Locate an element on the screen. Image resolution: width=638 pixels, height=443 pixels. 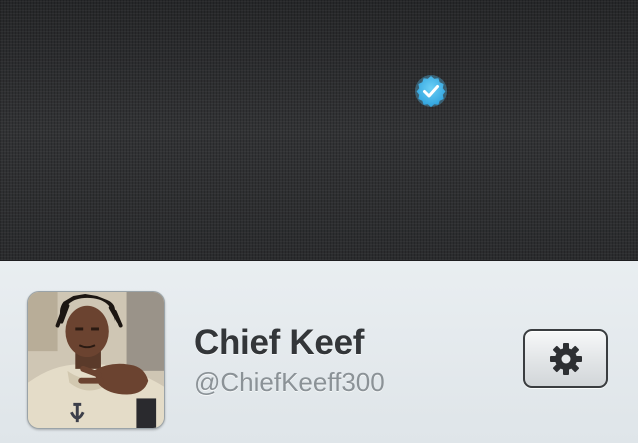
settings-button is located at coordinates (565, 358).